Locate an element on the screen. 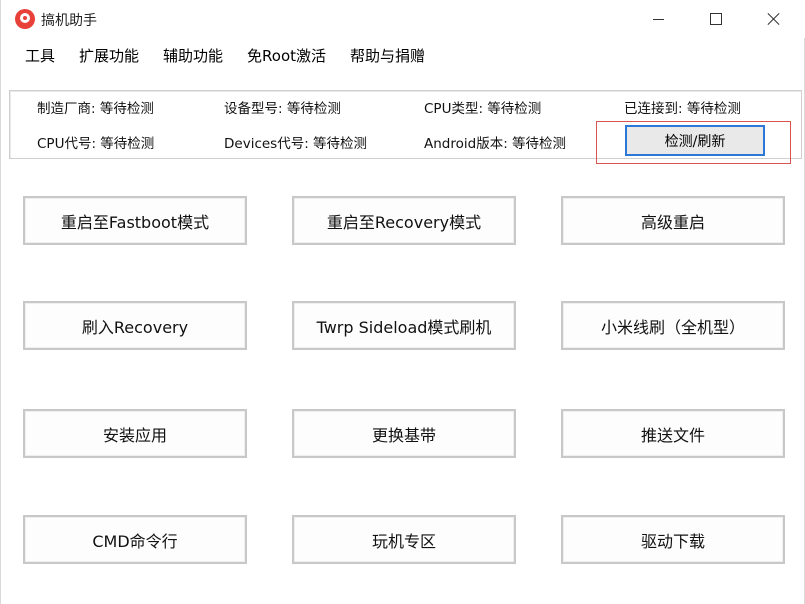 The height and width of the screenshot is (604, 805). manufacturer-label: 制造厂商: 等待检测 is located at coordinates (95, 109).